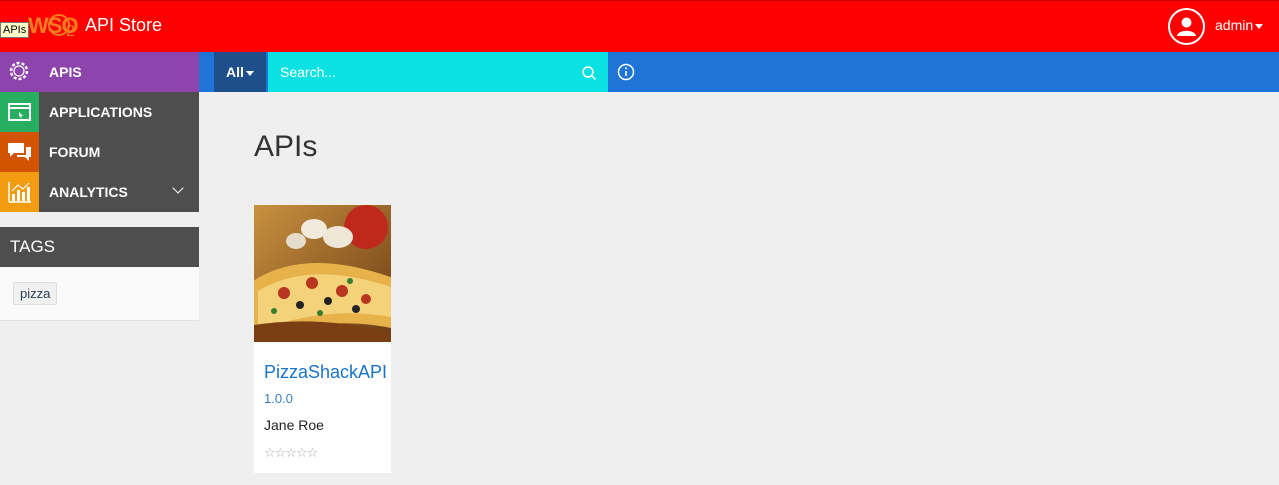 The height and width of the screenshot is (485, 1279). Describe the element at coordinates (99, 294) in the screenshot. I see `tags-list: pizza` at that location.